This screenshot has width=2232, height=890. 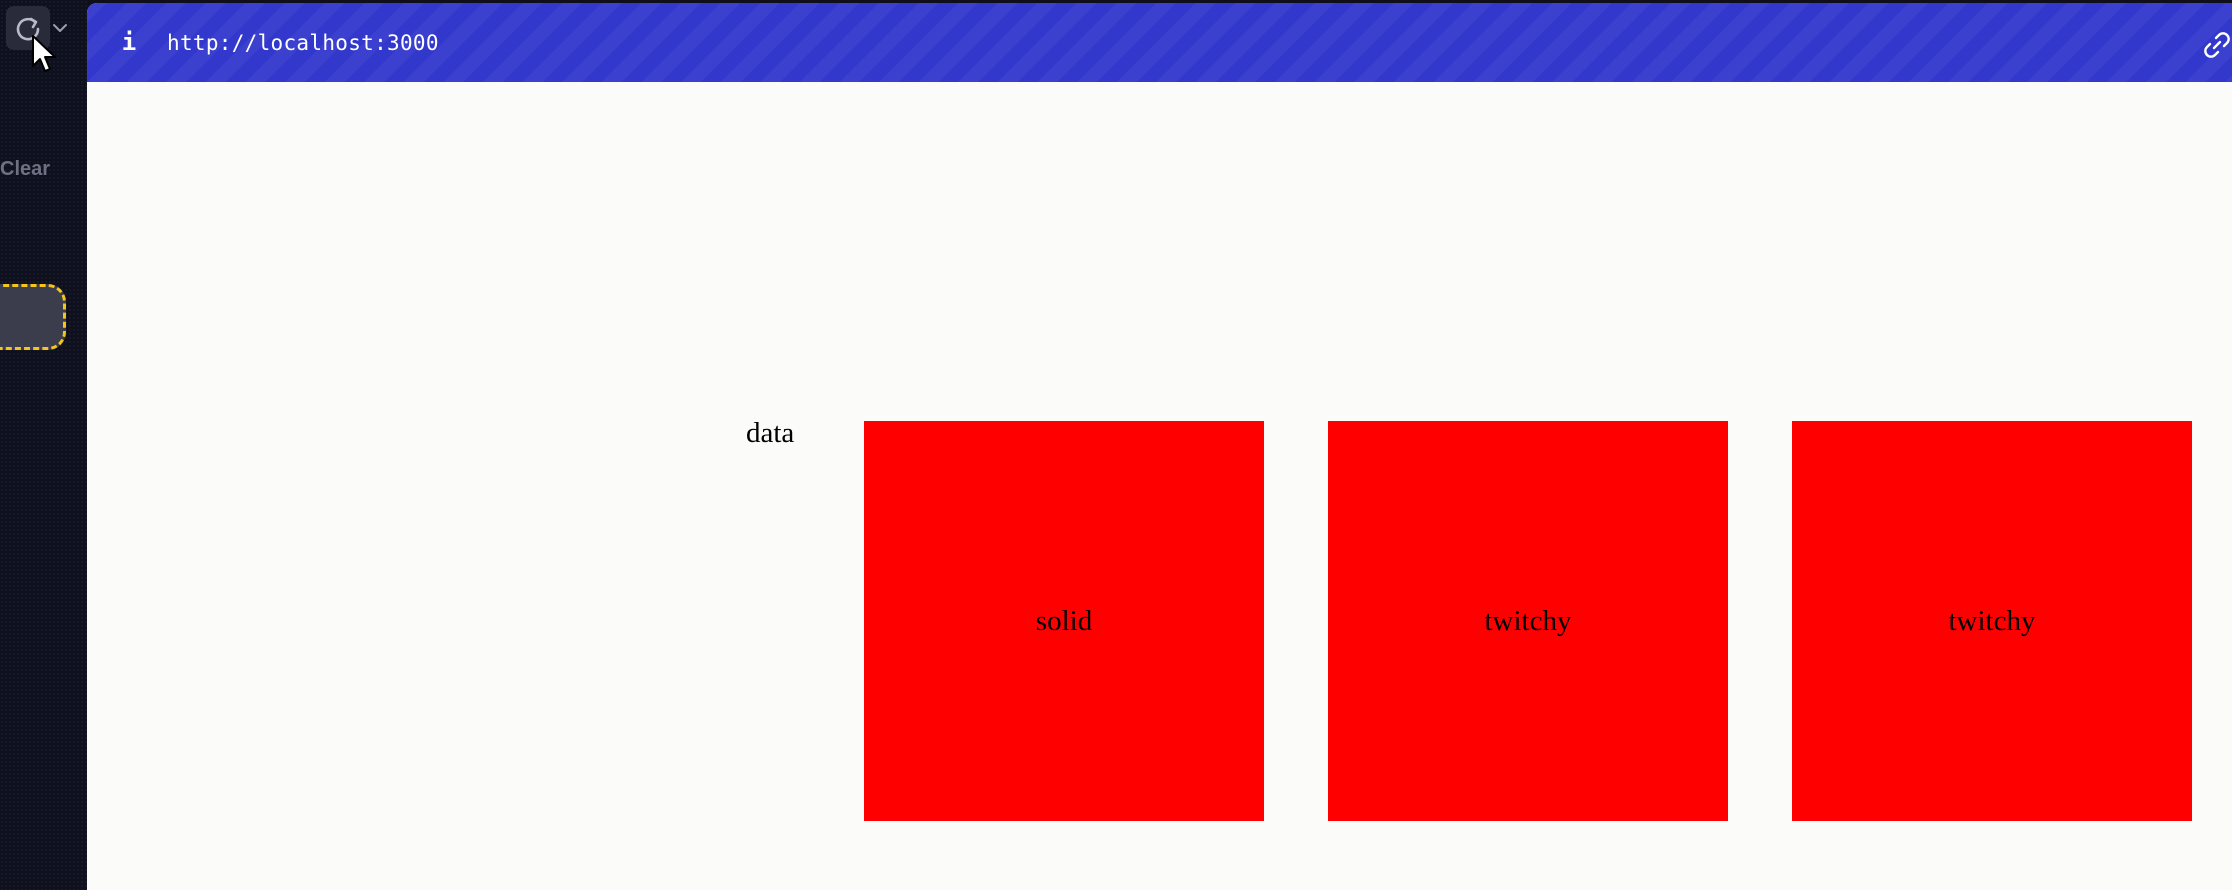 What do you see at coordinates (2215, 45) in the screenshot?
I see `link-icon` at bounding box center [2215, 45].